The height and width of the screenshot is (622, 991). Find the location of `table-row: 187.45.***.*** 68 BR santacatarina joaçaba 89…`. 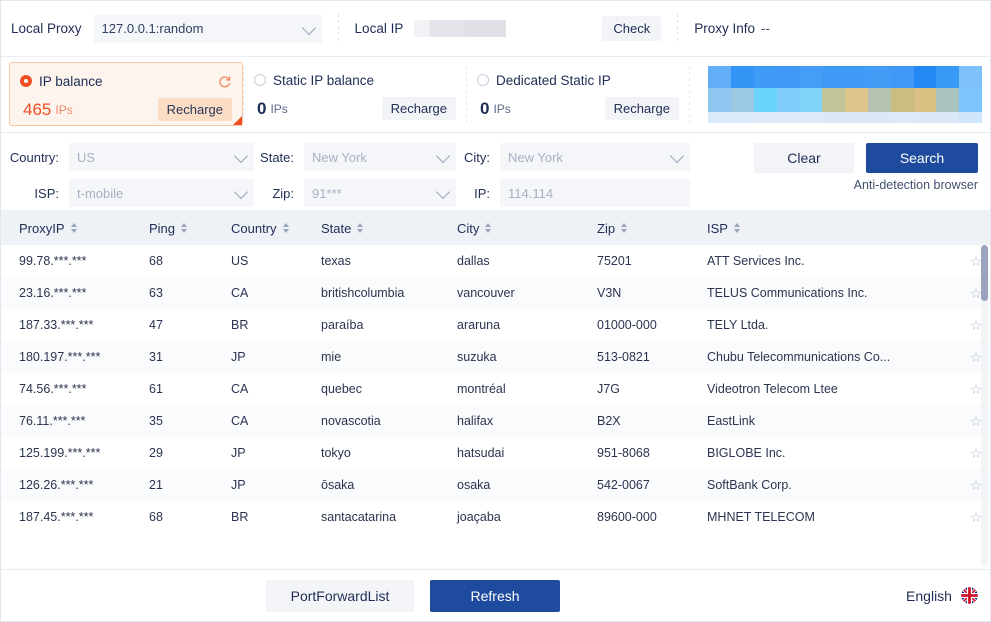

table-row: 187.45.***.*** 68 BR santacatarina joaçaba 89… is located at coordinates (495, 517).